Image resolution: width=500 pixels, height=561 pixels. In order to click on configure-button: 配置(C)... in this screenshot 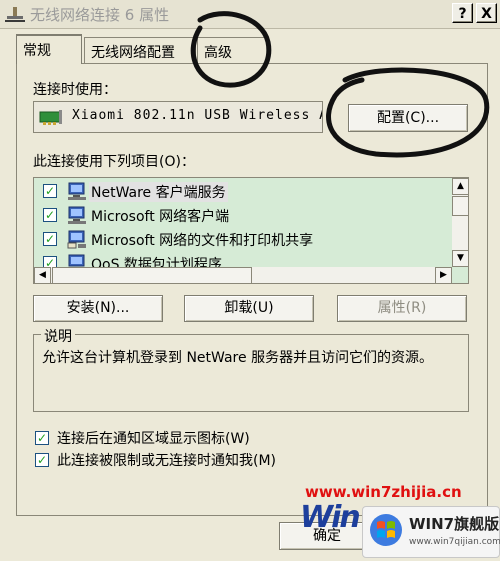, I will do `click(408, 118)`.